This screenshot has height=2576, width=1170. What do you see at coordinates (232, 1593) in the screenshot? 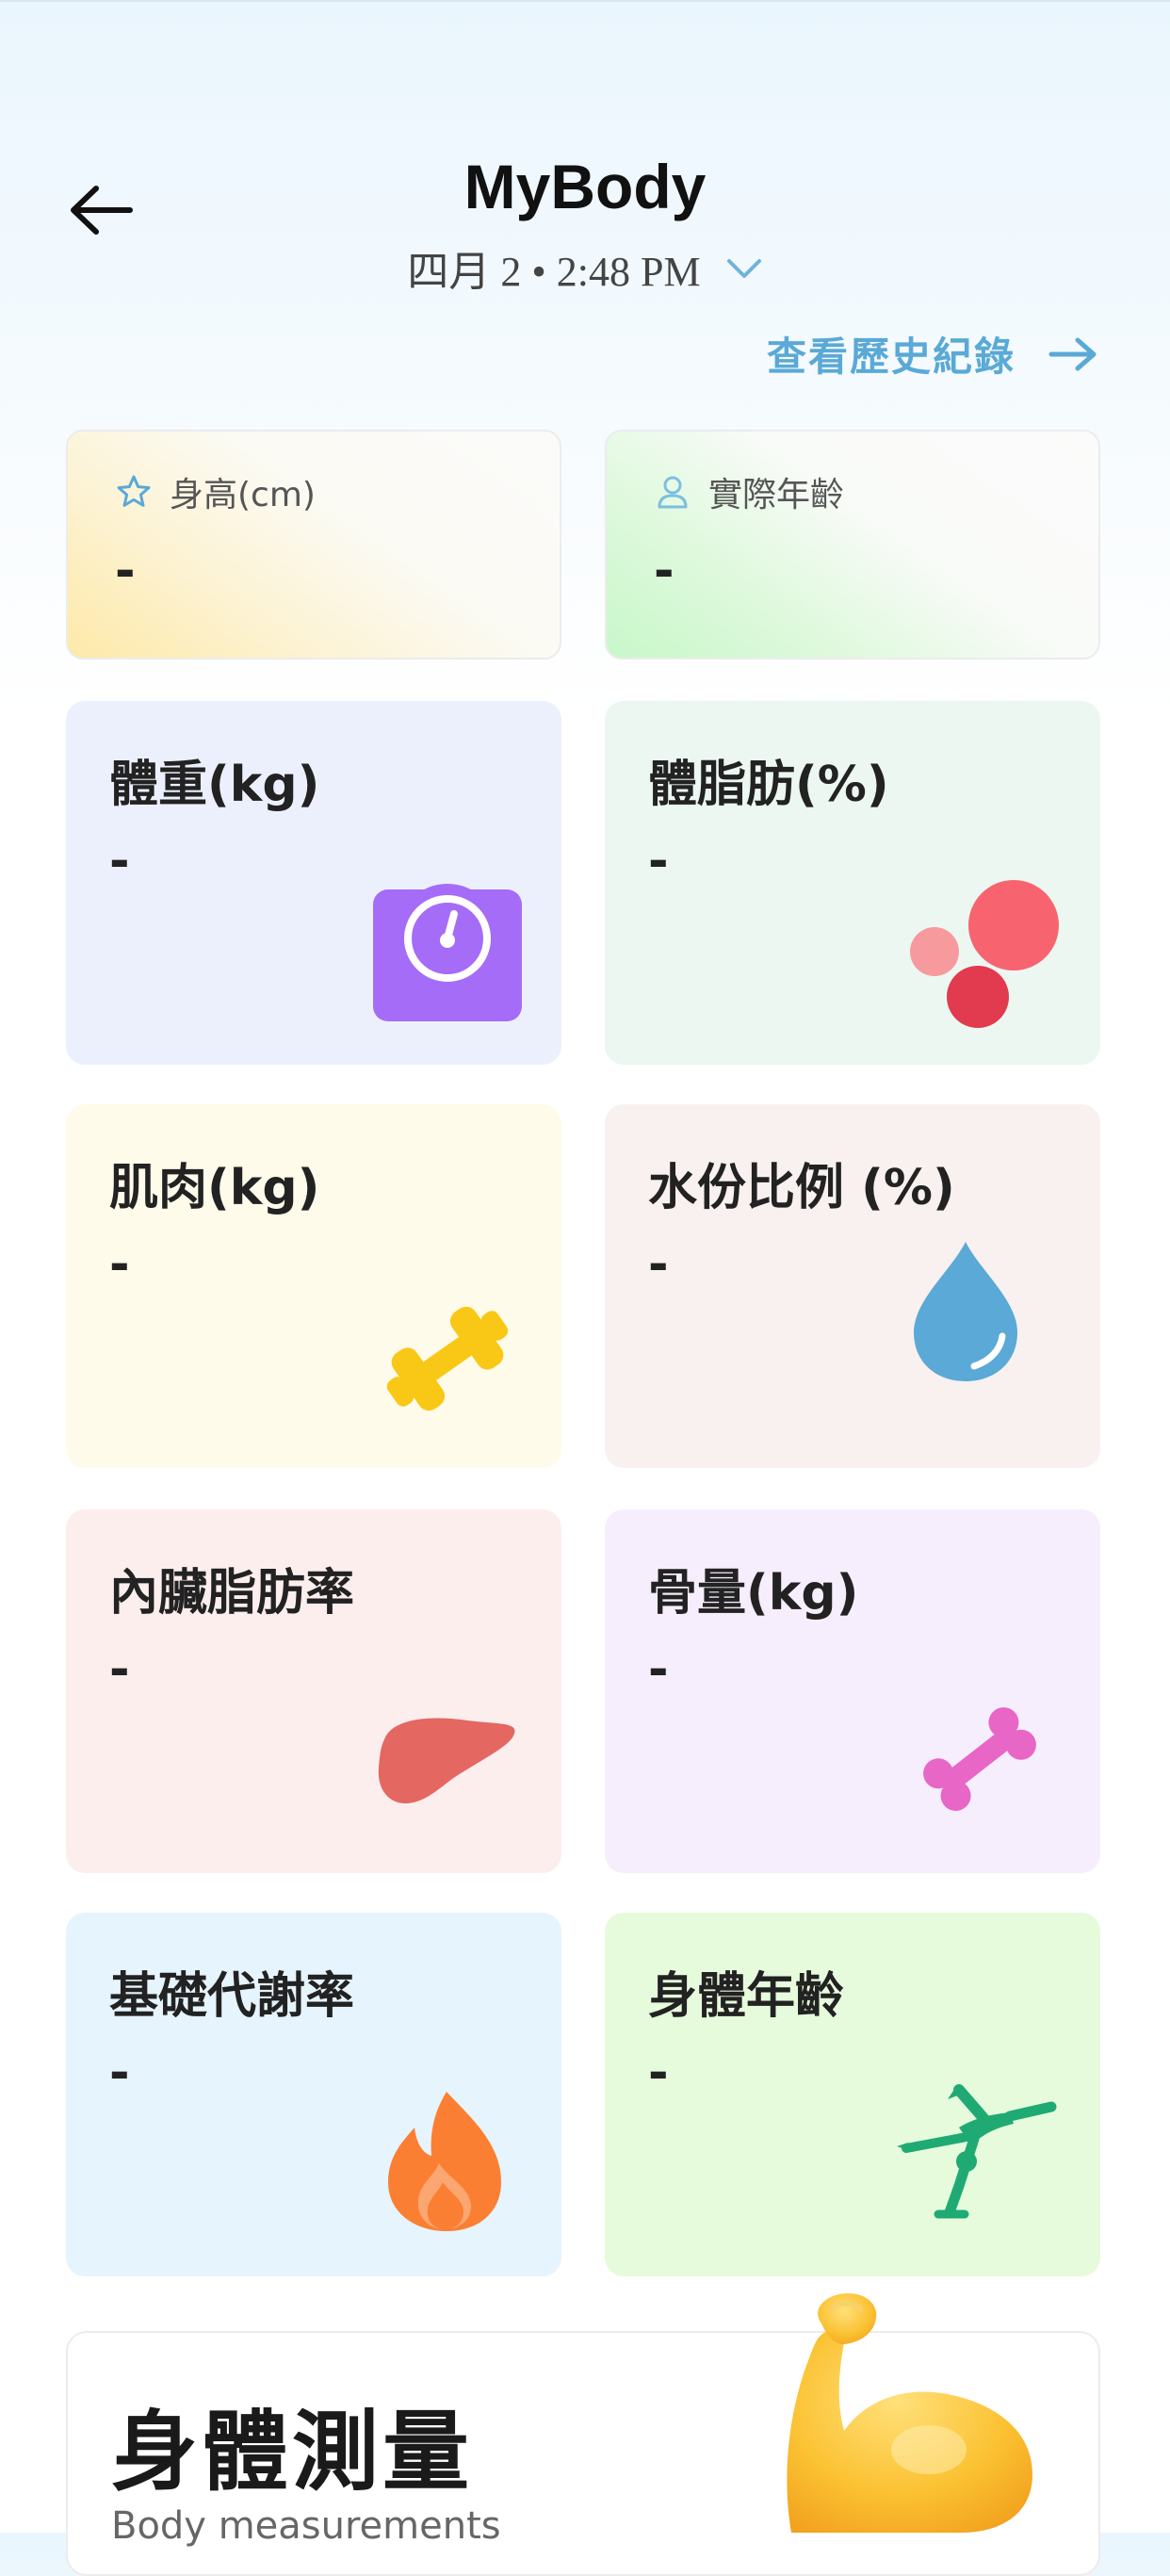
I see `visceral-fat-title: 內臟脂肪率` at bounding box center [232, 1593].